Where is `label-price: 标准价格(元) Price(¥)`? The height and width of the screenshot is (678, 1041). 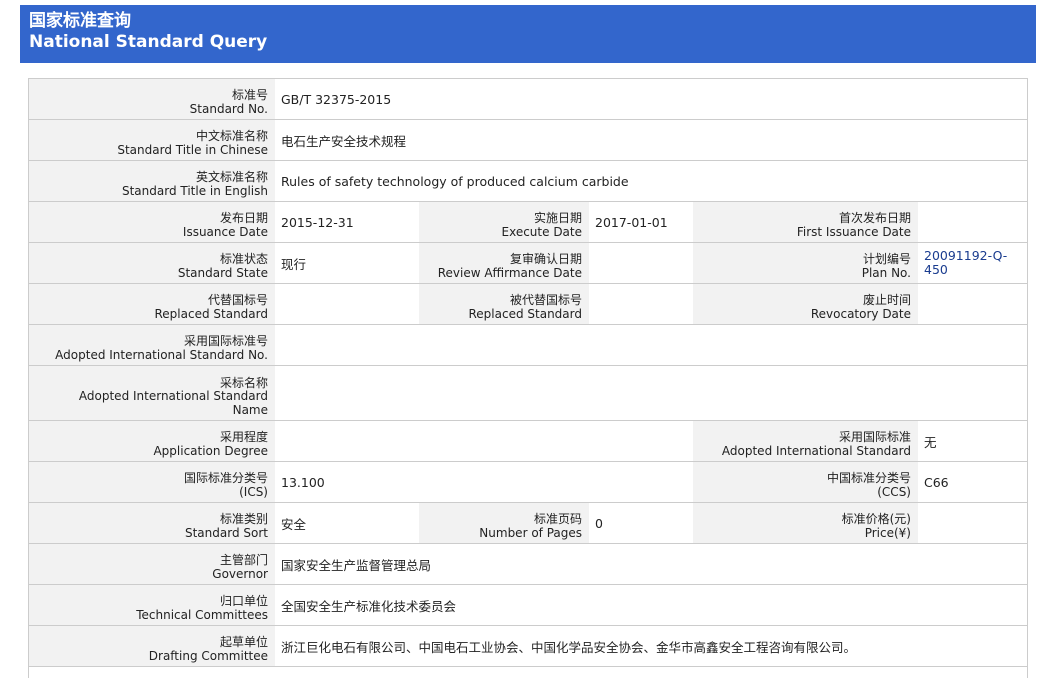 label-price: 标准价格(元) Price(¥) is located at coordinates (805, 523).